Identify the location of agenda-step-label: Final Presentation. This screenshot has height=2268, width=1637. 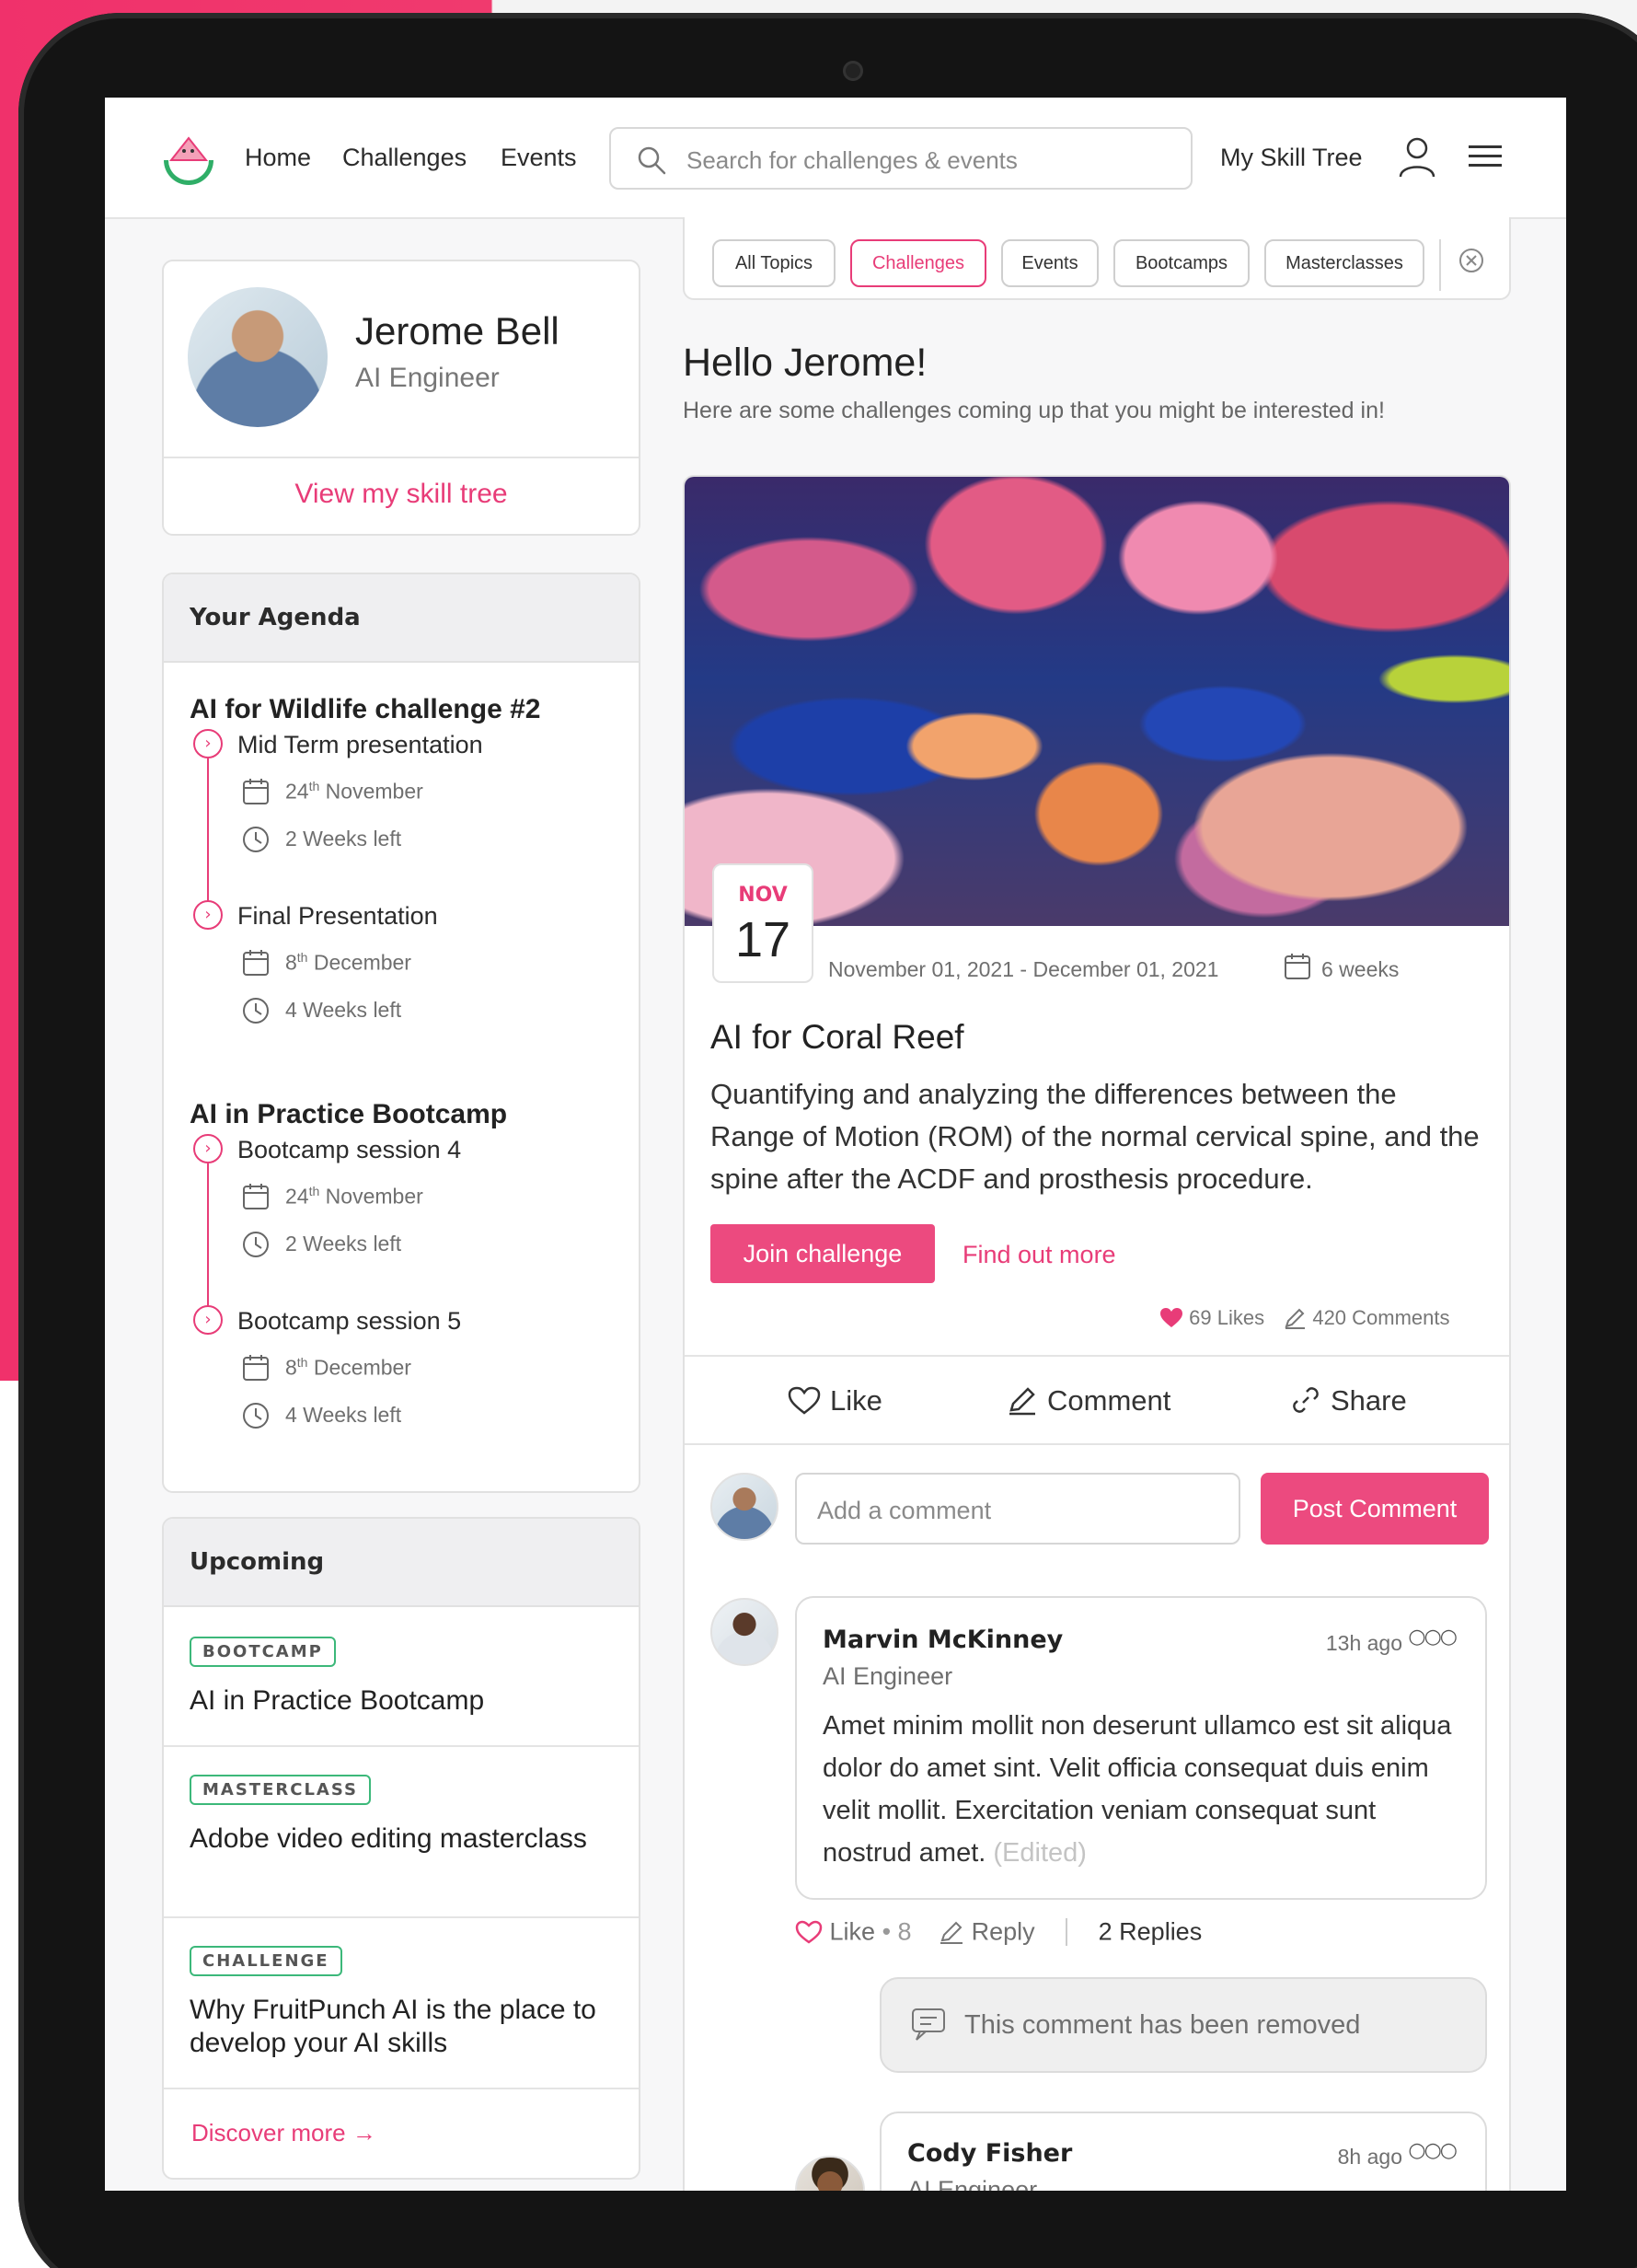
(337, 916).